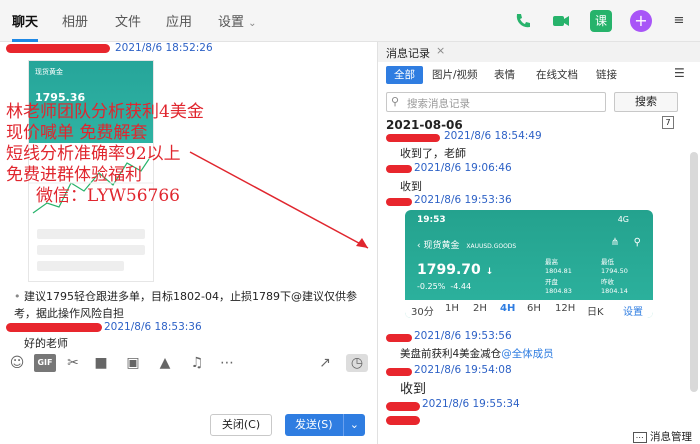  What do you see at coordinates (431, 220) in the screenshot?
I see `shot-time: 19:53` at bounding box center [431, 220].